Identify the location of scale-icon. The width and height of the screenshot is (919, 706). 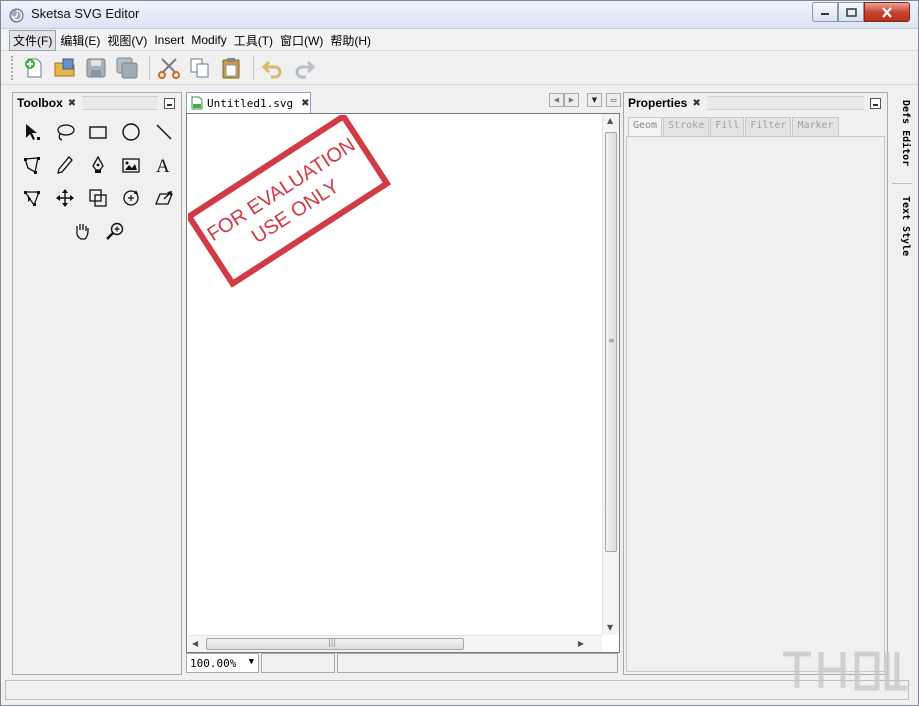
(98, 198).